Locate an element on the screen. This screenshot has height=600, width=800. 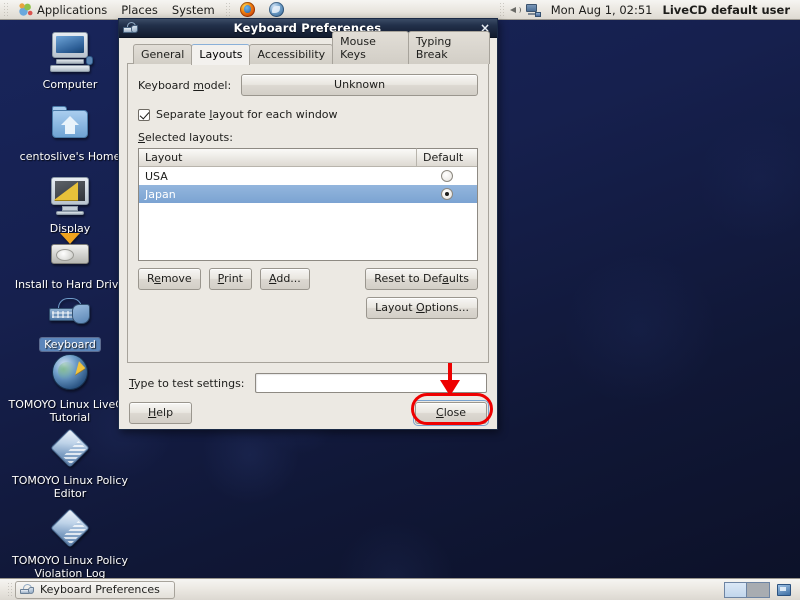
menu-system-label: System is located at coordinates (193, 9).